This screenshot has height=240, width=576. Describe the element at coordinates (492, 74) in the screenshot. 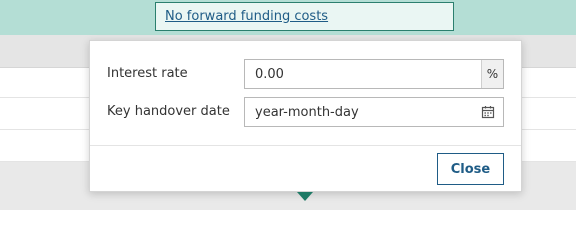

I see `percent-suffix: %` at that location.